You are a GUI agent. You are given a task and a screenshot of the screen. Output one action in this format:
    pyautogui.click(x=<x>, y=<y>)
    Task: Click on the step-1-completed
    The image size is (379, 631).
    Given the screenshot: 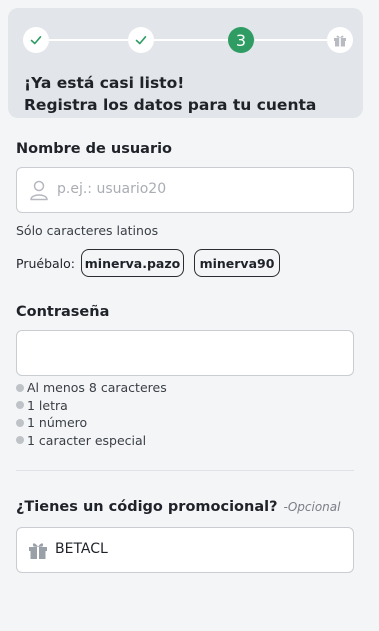 What is the action you would take?
    pyautogui.click(x=36, y=40)
    